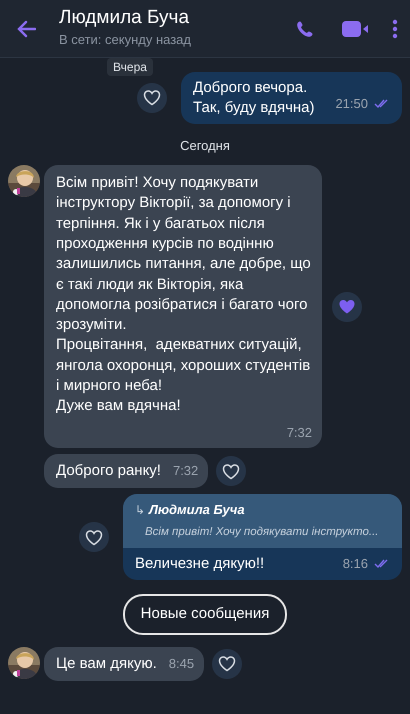 The image size is (410, 714). What do you see at coordinates (351, 104) in the screenshot?
I see `message-time: 21:50` at bounding box center [351, 104].